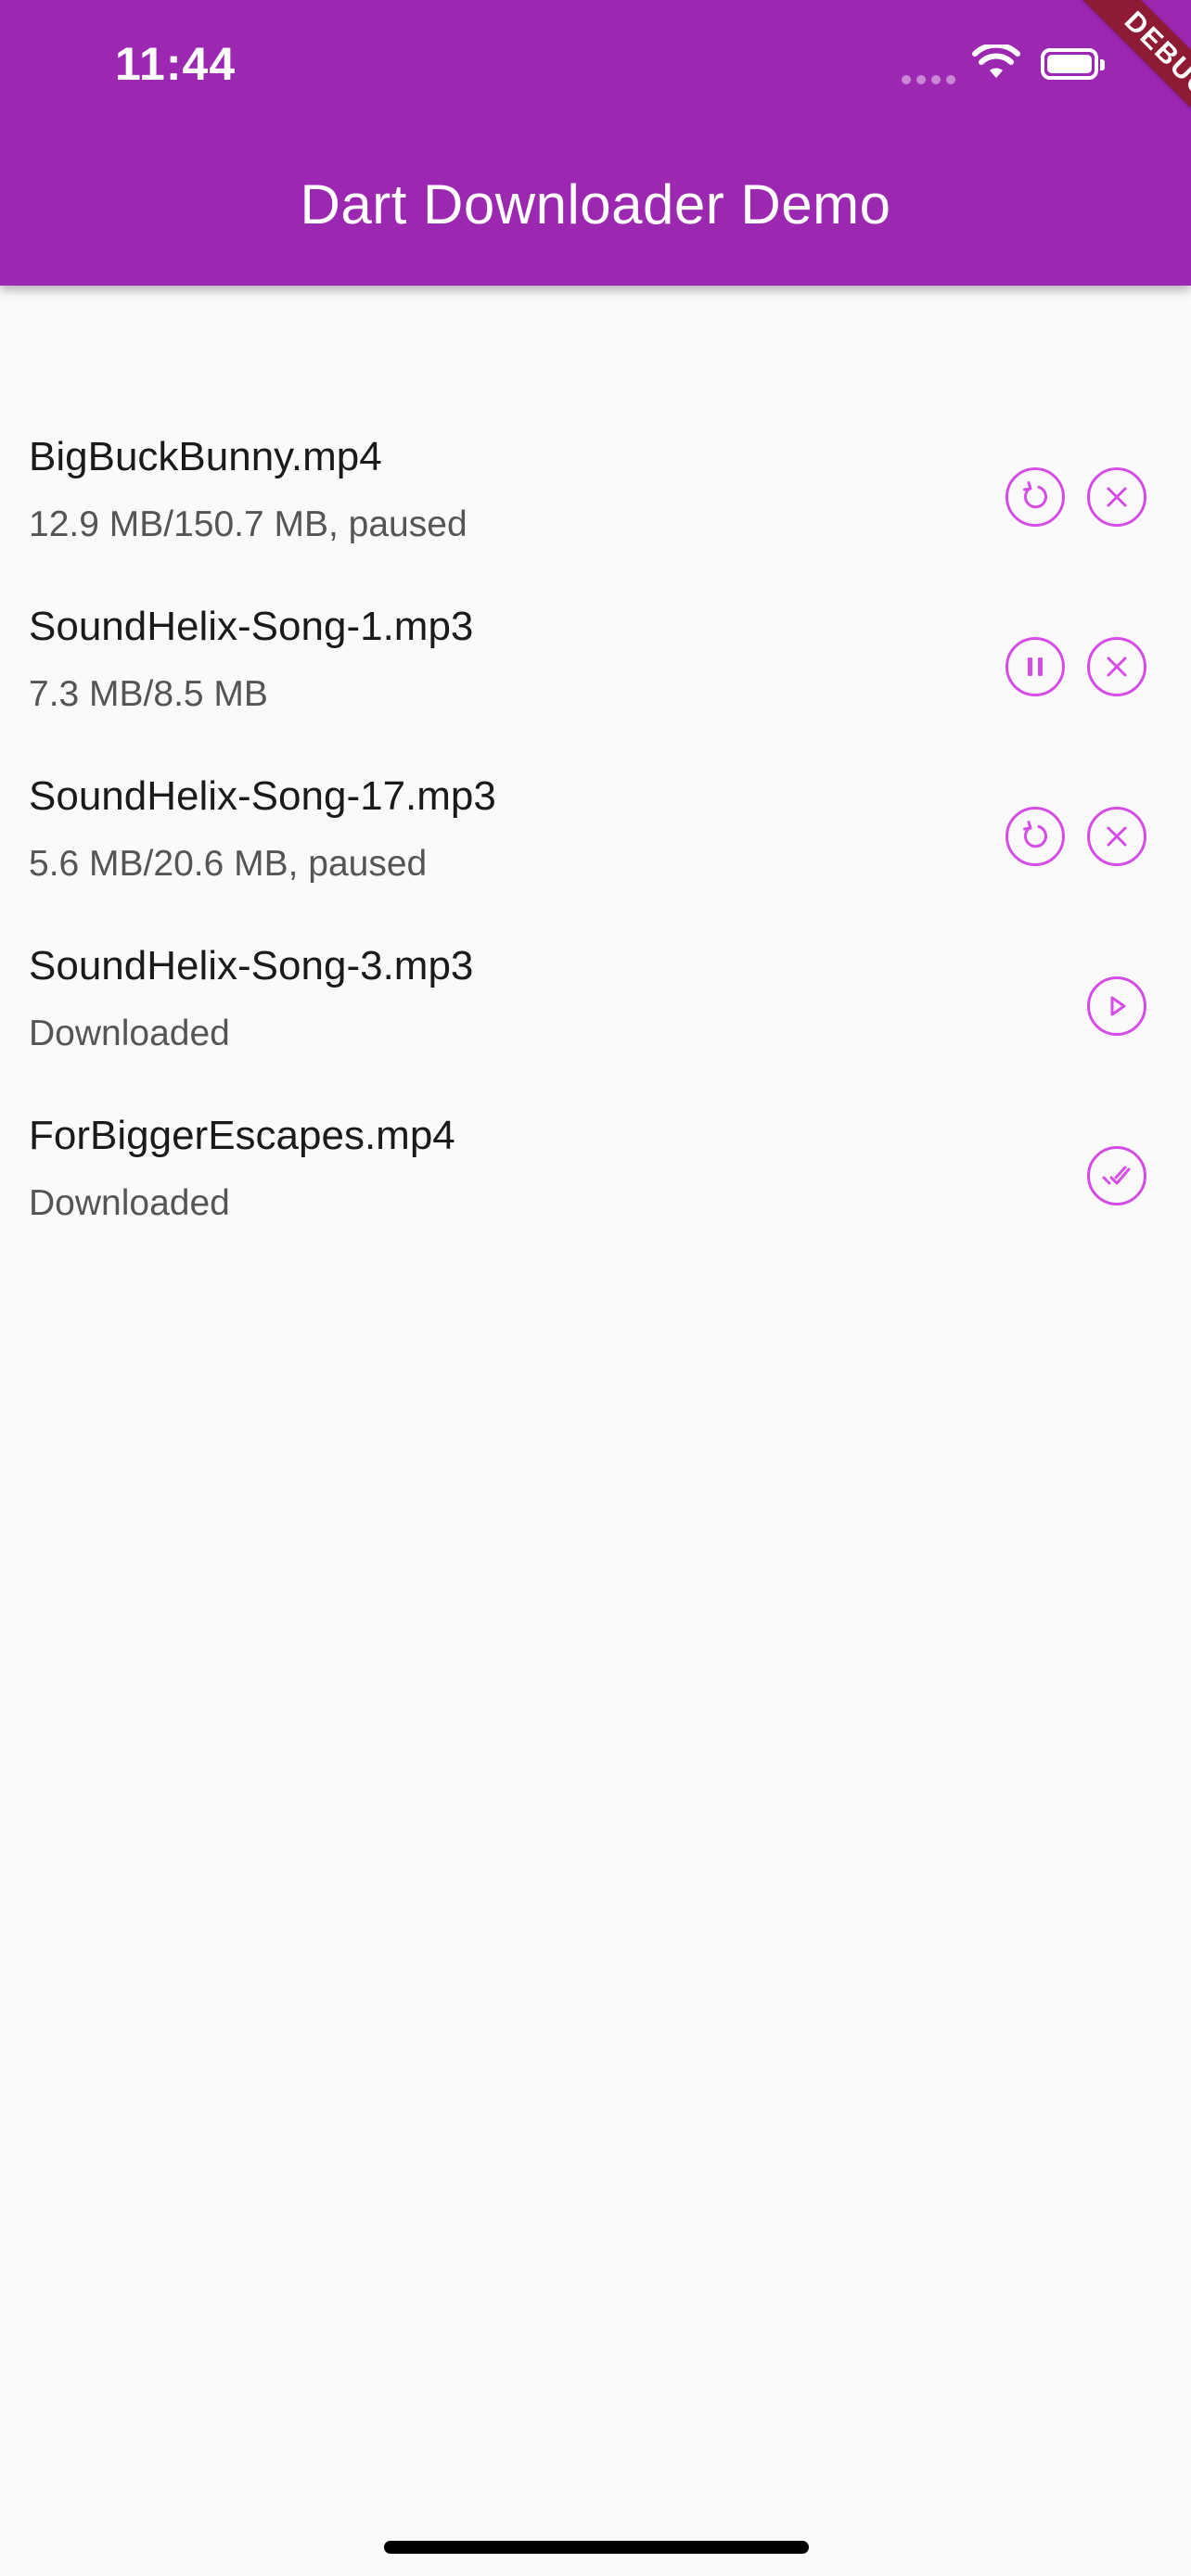 The height and width of the screenshot is (2576, 1191). I want to click on home-indicator, so click(597, 2547).